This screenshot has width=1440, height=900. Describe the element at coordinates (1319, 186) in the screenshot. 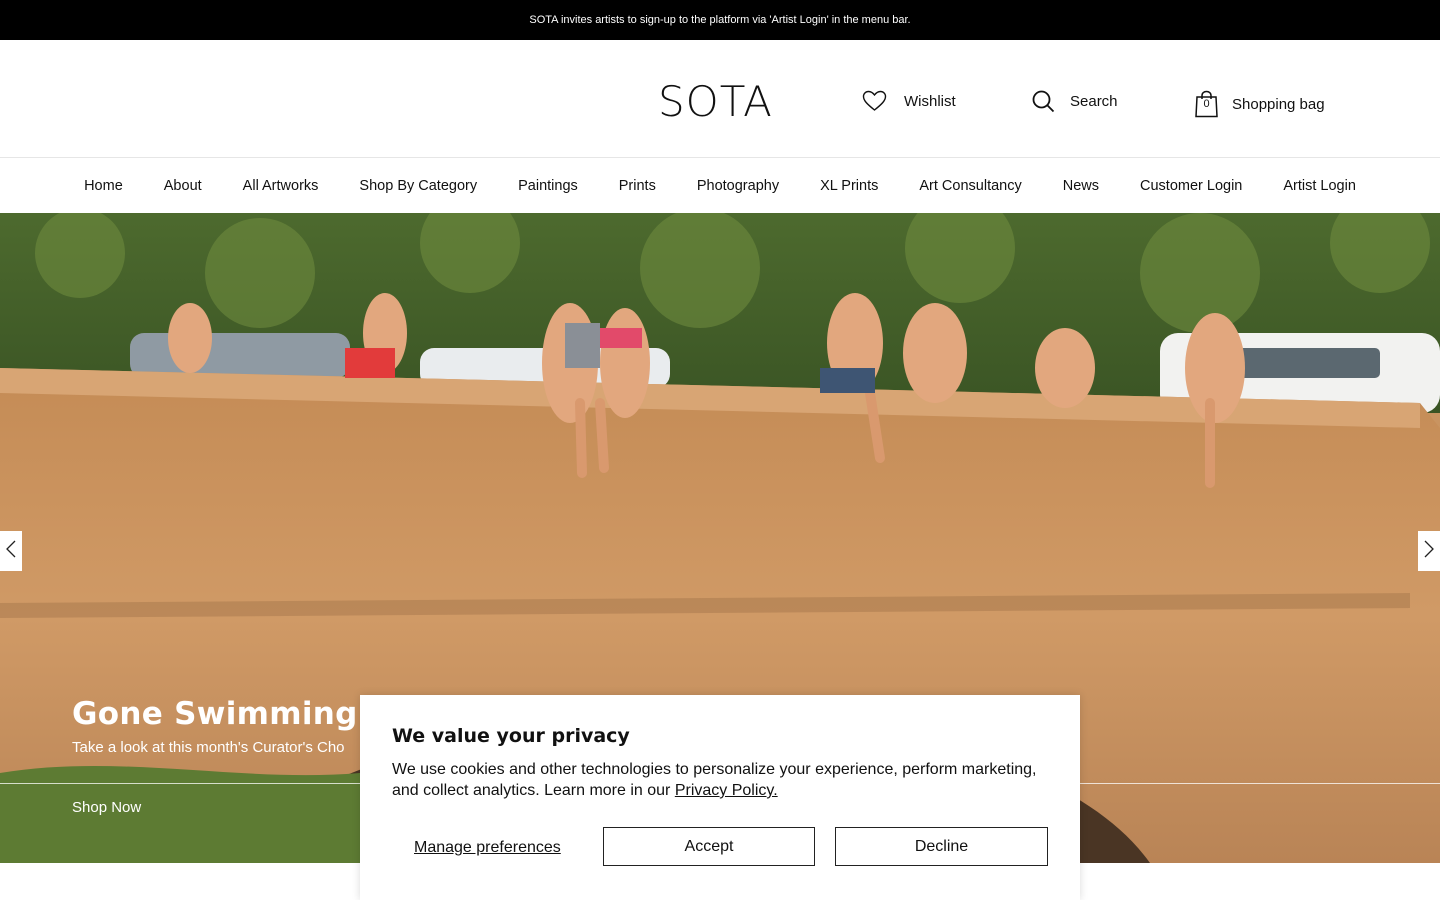

I see `nav-artist-login: Artist Login` at that location.